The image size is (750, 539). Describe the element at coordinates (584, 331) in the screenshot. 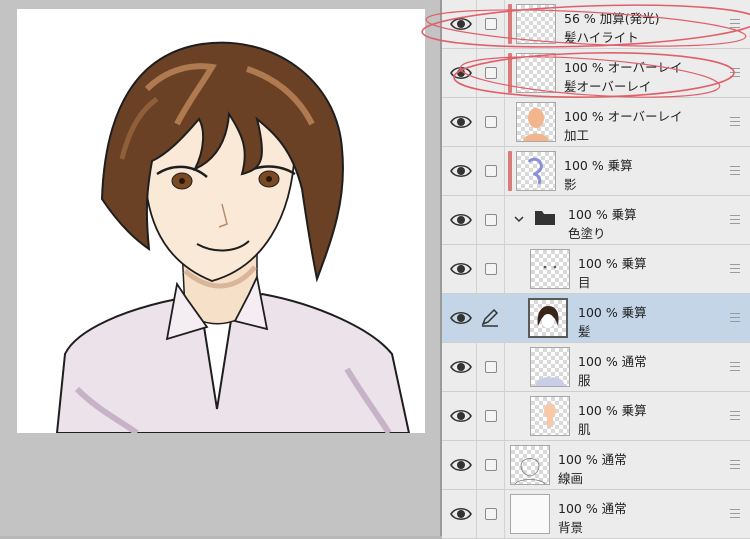

I see `layer-name: 髪` at that location.